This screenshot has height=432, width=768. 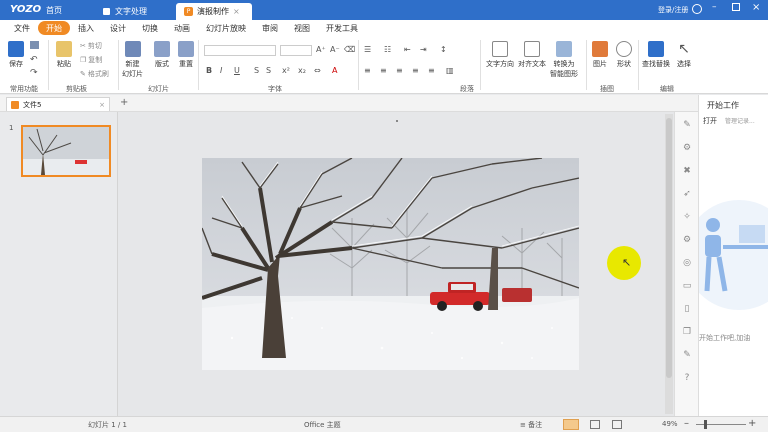 What do you see at coordinates (118, 28) in the screenshot?
I see `menu-design: 设计` at bounding box center [118, 28].